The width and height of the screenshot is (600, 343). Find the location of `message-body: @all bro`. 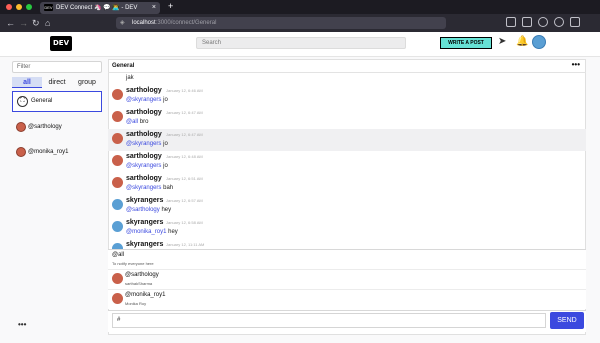

message-body: @all bro is located at coordinates (137, 122).